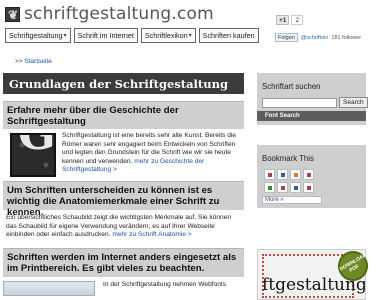  What do you see at coordinates (299, 102) in the screenshot?
I see `search-input` at bounding box center [299, 102].